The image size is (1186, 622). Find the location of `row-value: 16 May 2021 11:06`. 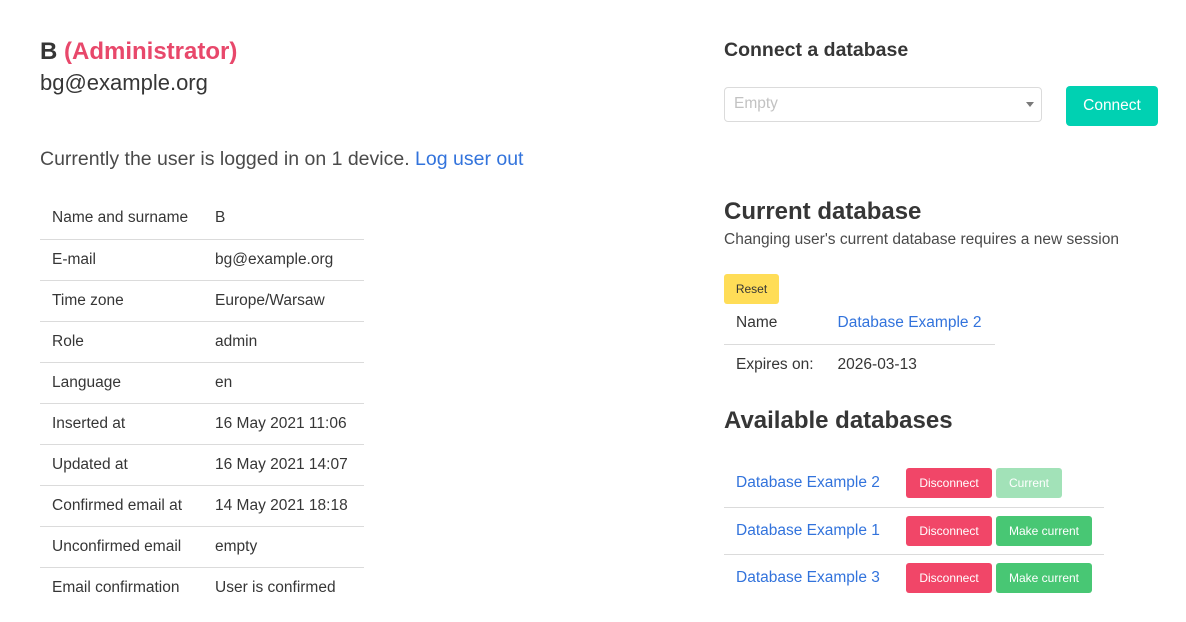

row-value: 16 May 2021 11:06 is located at coordinates (283, 424).